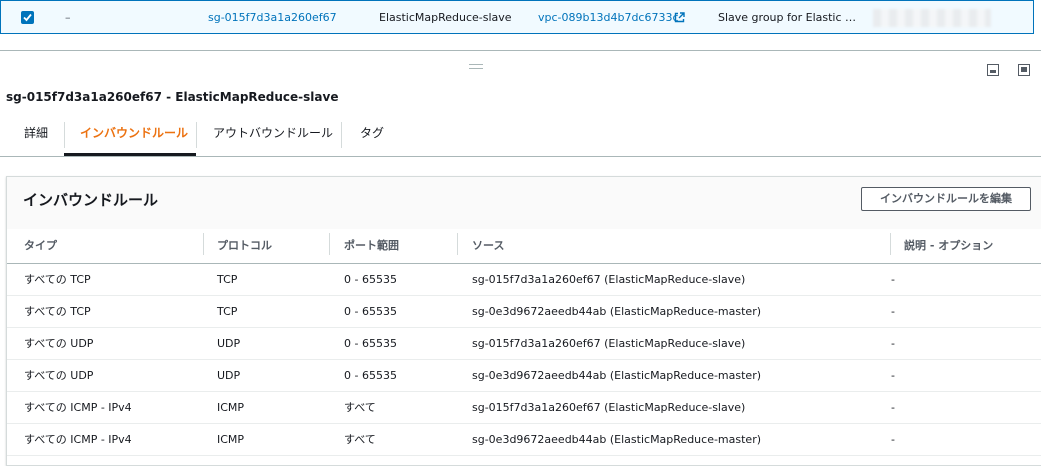 This screenshot has height=466, width=1041. I want to click on tab-inbound-rules: インバウンドルール, so click(134, 136).